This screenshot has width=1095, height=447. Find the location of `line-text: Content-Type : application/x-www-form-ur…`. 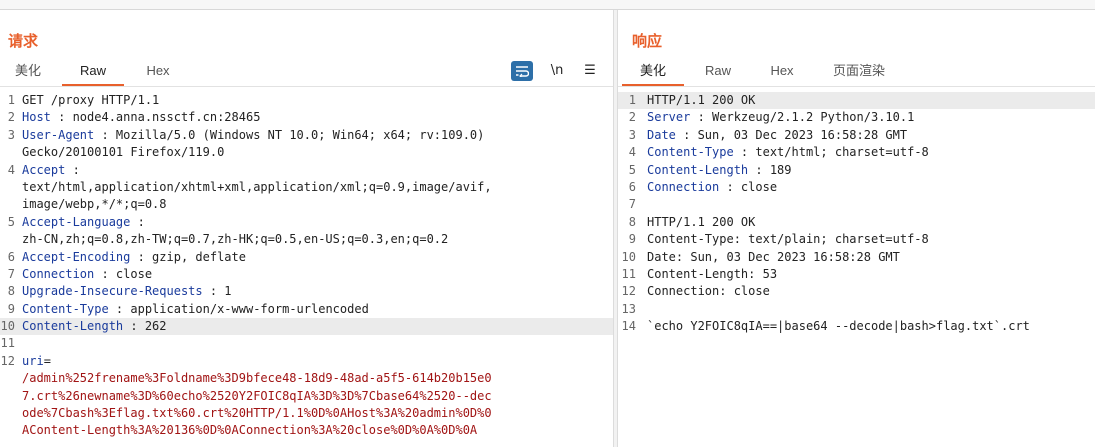

line-text: Content-Type : application/x-www-form-ur… is located at coordinates (195, 309).